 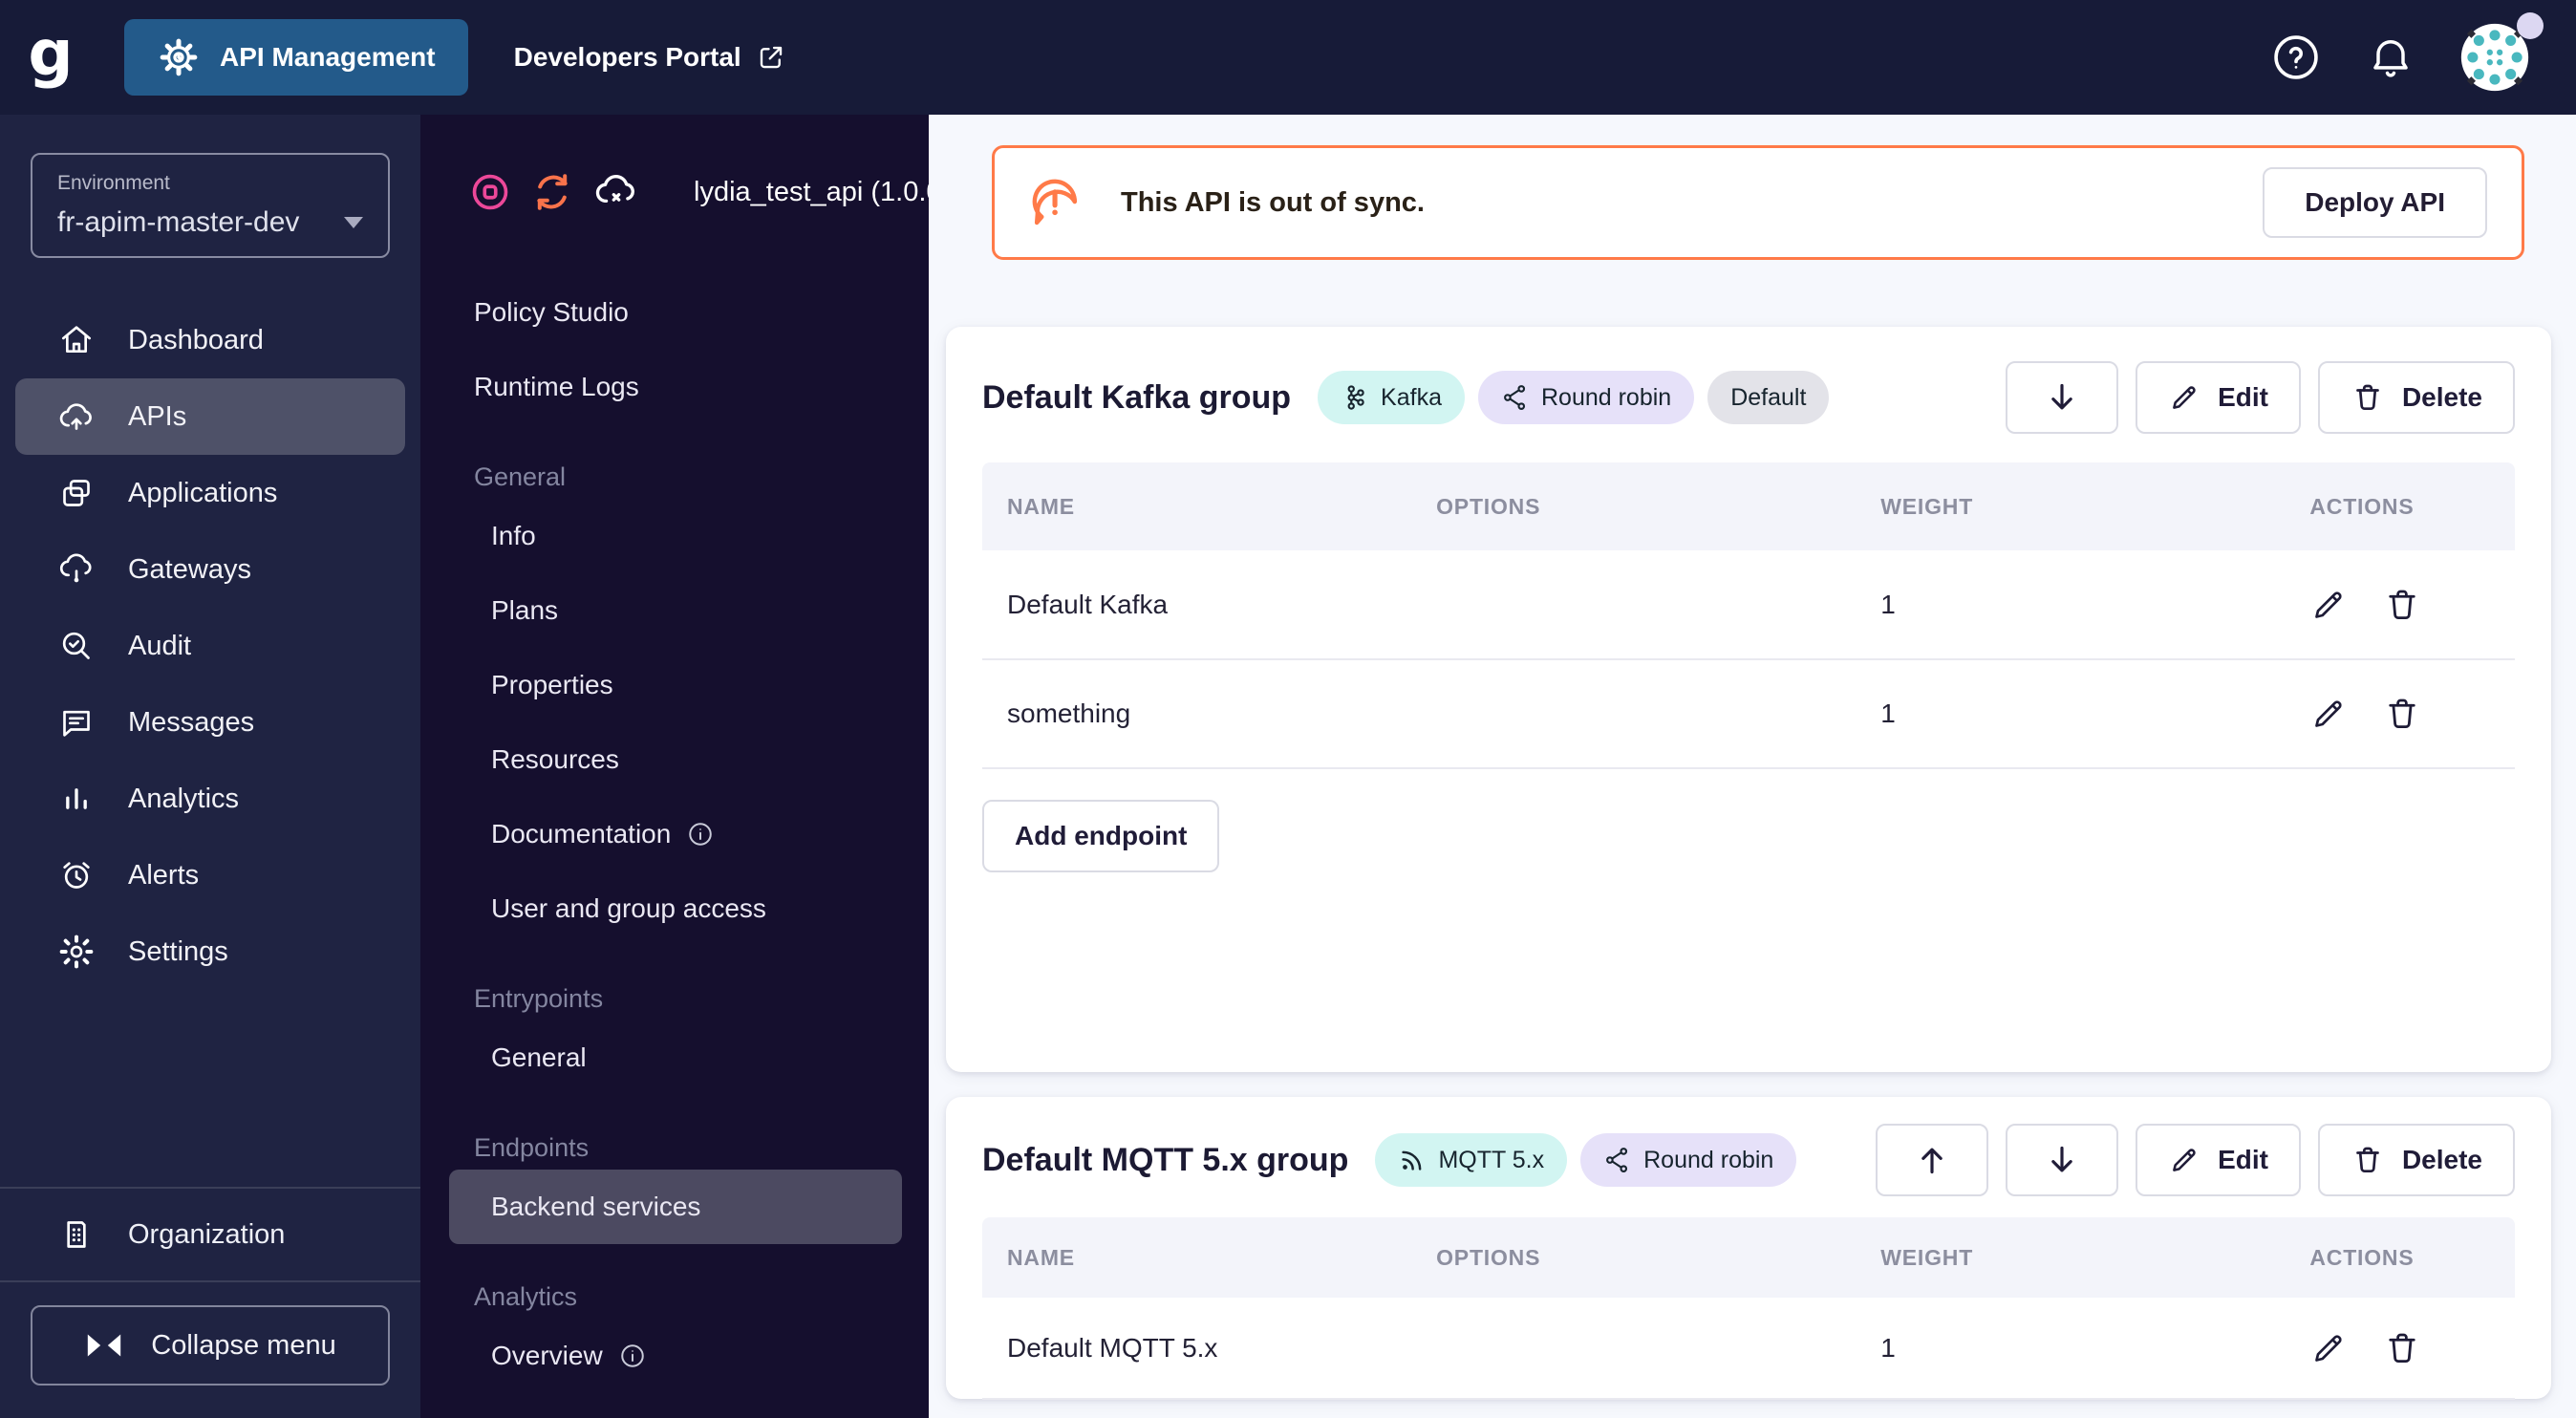 I want to click on badge-default: Default, so click(x=1768, y=397).